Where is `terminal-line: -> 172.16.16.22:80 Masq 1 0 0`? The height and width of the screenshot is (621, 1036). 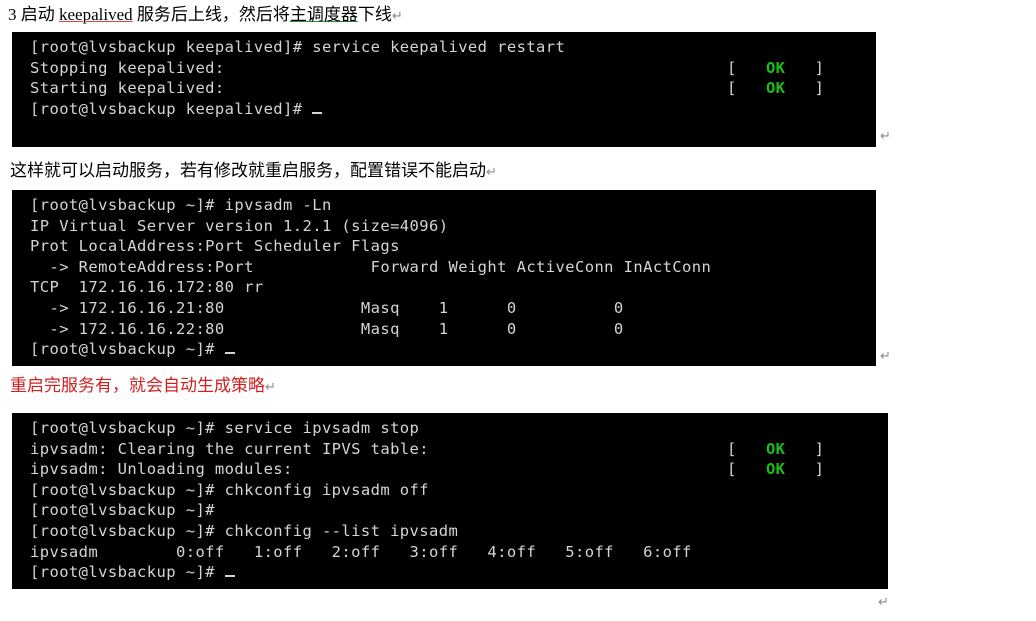
terminal-line: -> 172.16.16.22:80 Masq 1 0 0 is located at coordinates (444, 329).